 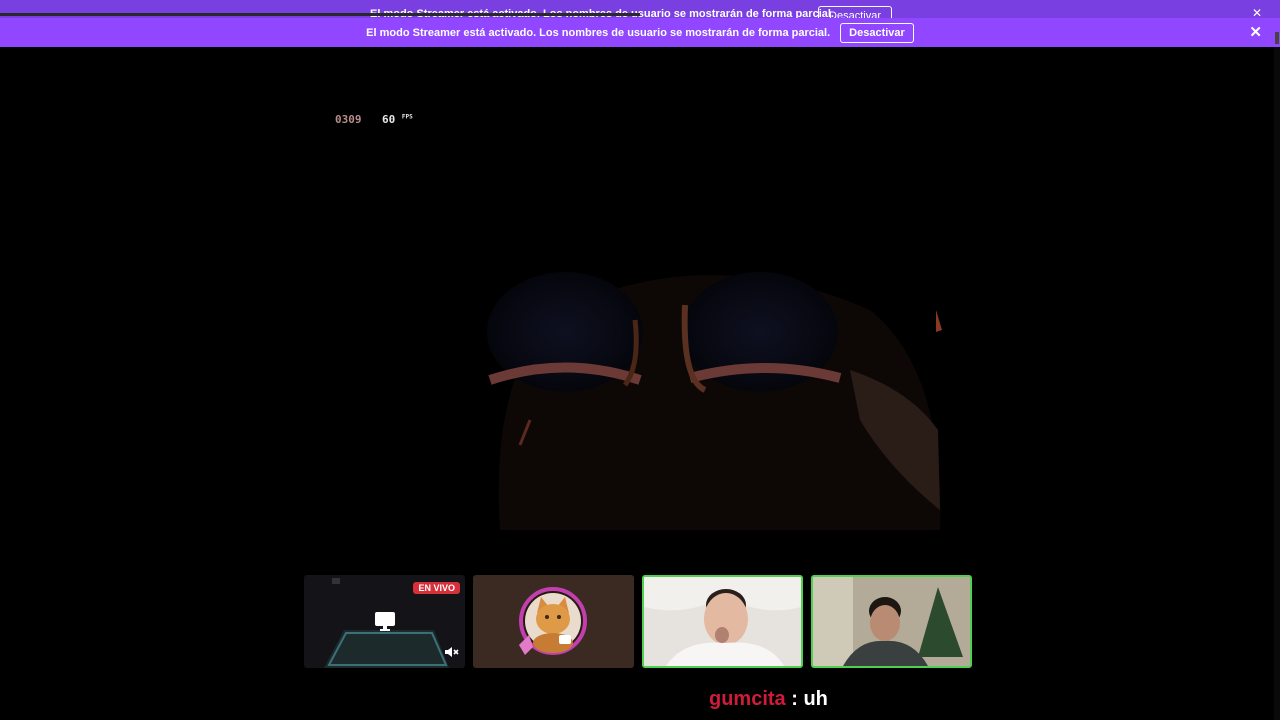 I want to click on scrollbar, so click(x=1277, y=383).